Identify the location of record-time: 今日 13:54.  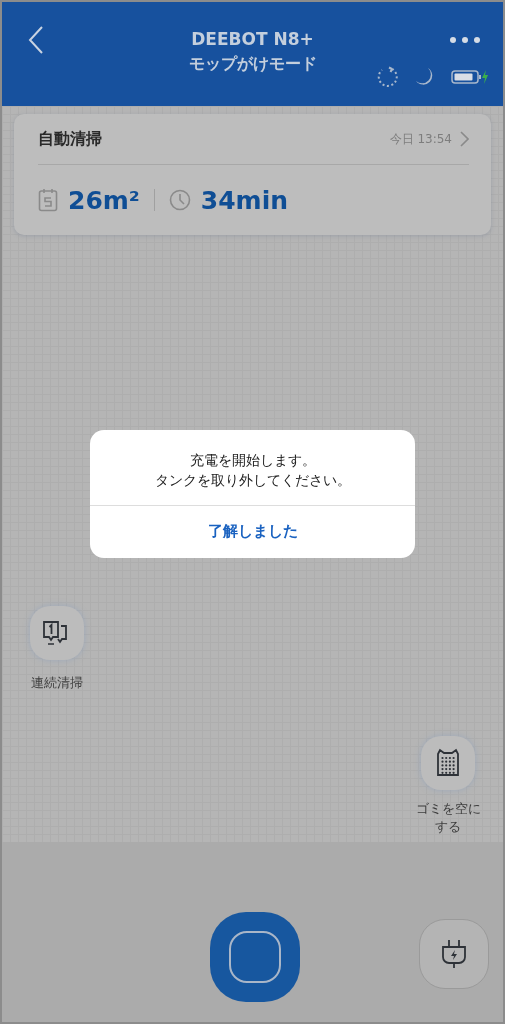
(420, 139).